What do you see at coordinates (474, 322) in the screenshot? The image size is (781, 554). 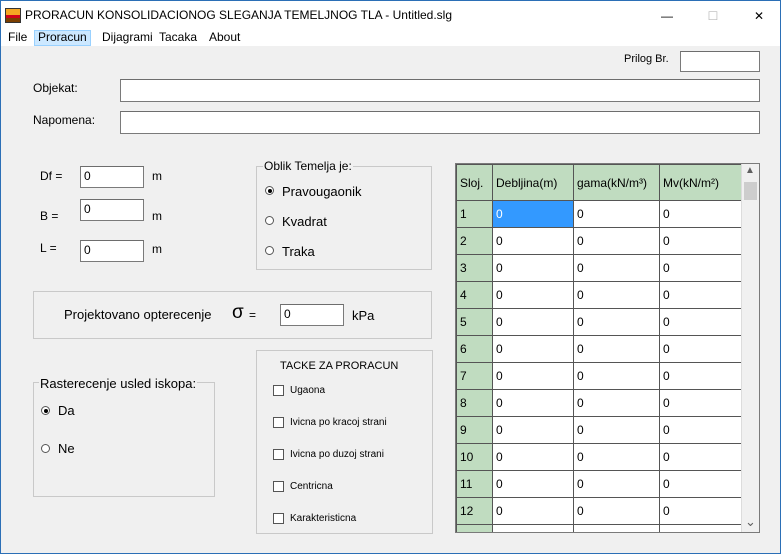 I see `row-header: 5` at bounding box center [474, 322].